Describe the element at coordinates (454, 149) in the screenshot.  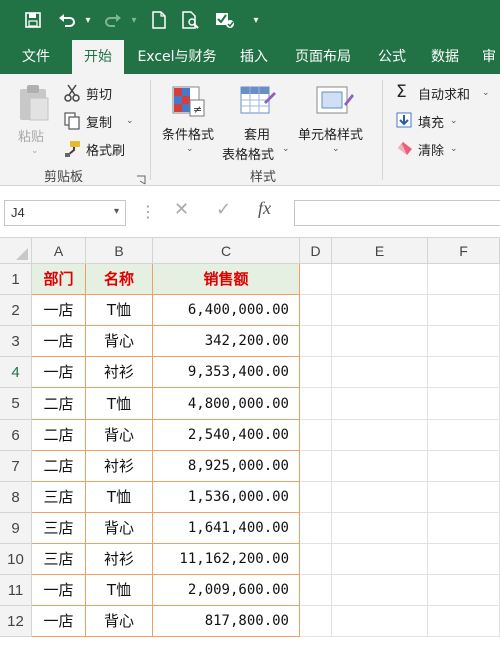
I see `clear-dropdown-icon: ⌄` at that location.